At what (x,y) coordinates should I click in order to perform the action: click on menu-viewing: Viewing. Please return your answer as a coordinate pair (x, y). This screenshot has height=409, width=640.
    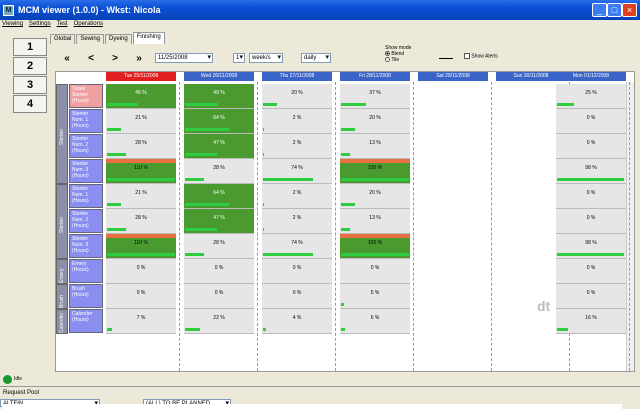
    Looking at the image, I should click on (12, 24).